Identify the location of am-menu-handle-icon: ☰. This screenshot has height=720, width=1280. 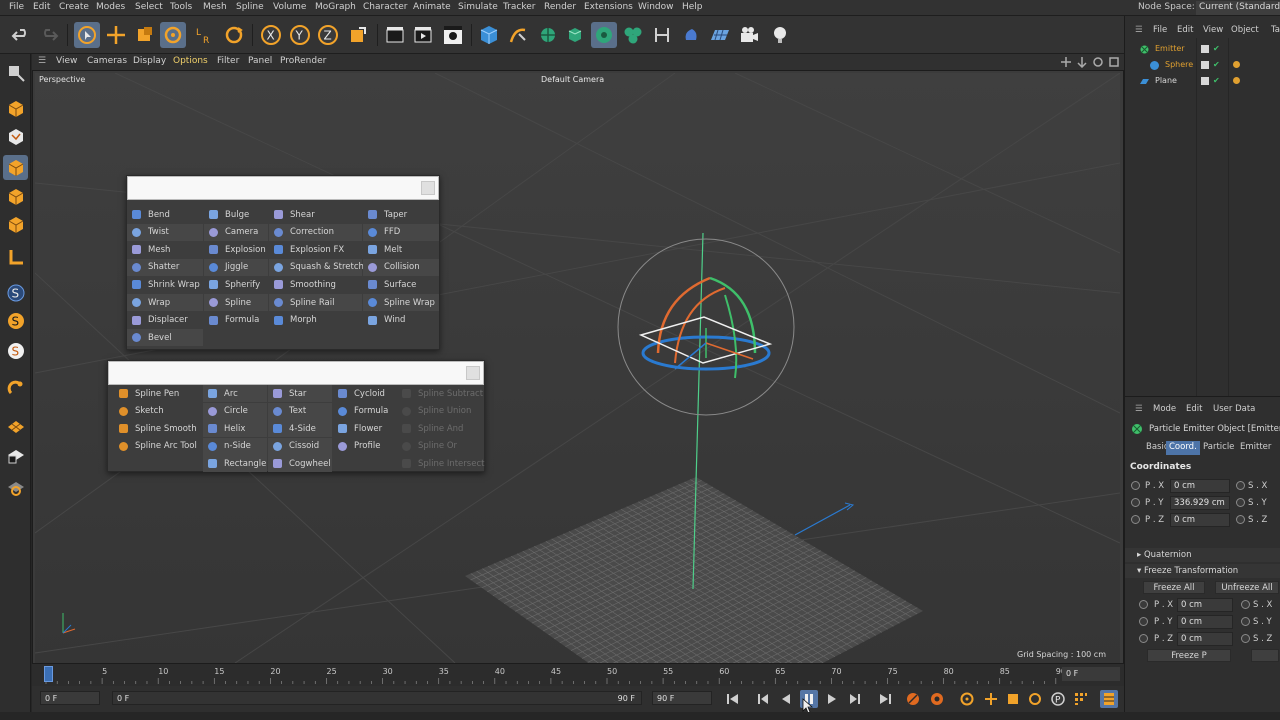
(1139, 409).